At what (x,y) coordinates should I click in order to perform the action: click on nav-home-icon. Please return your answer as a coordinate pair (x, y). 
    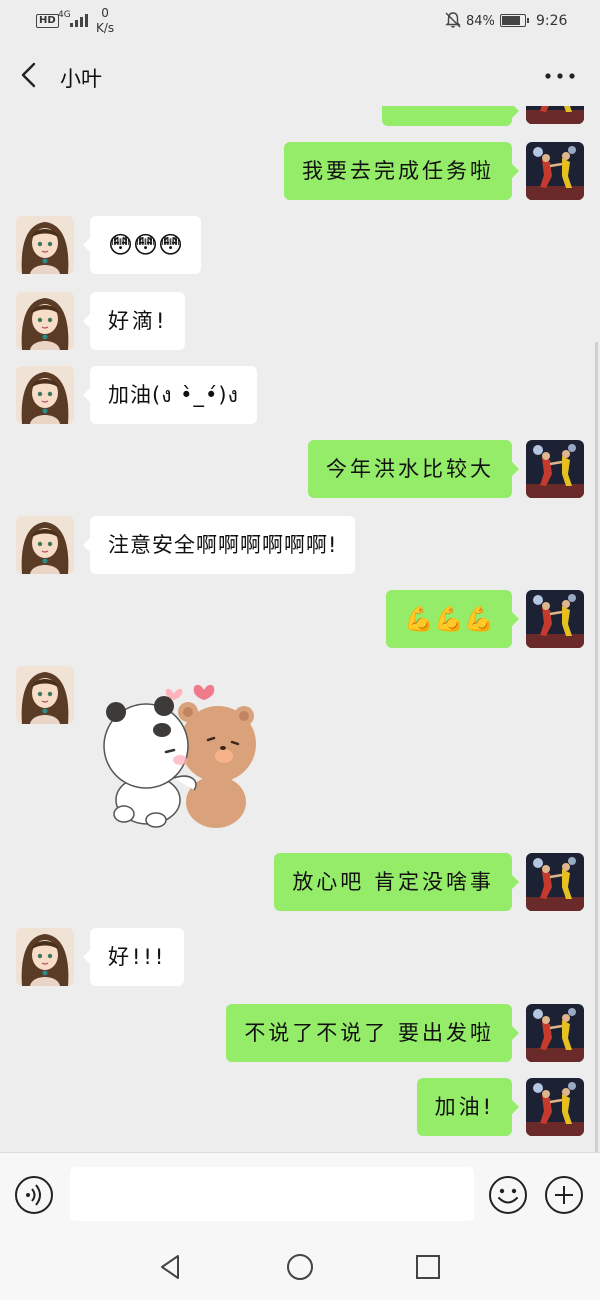
    Looking at the image, I should click on (300, 1267).